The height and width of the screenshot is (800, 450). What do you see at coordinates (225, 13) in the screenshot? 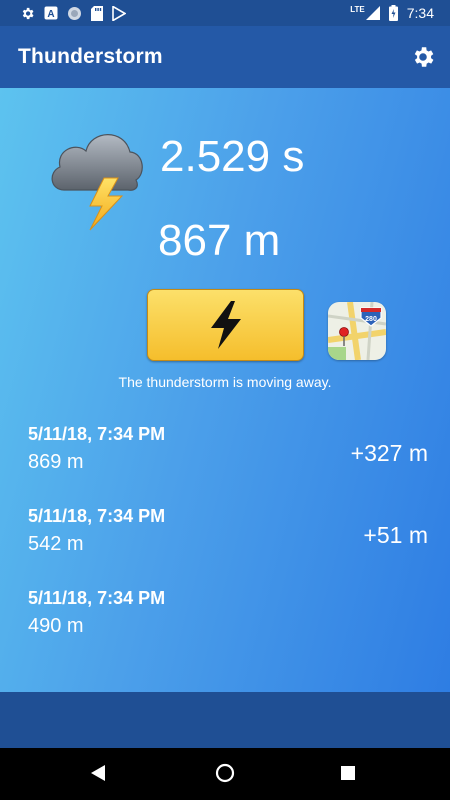
I see `status-bar: A LTE 7:34` at bounding box center [225, 13].